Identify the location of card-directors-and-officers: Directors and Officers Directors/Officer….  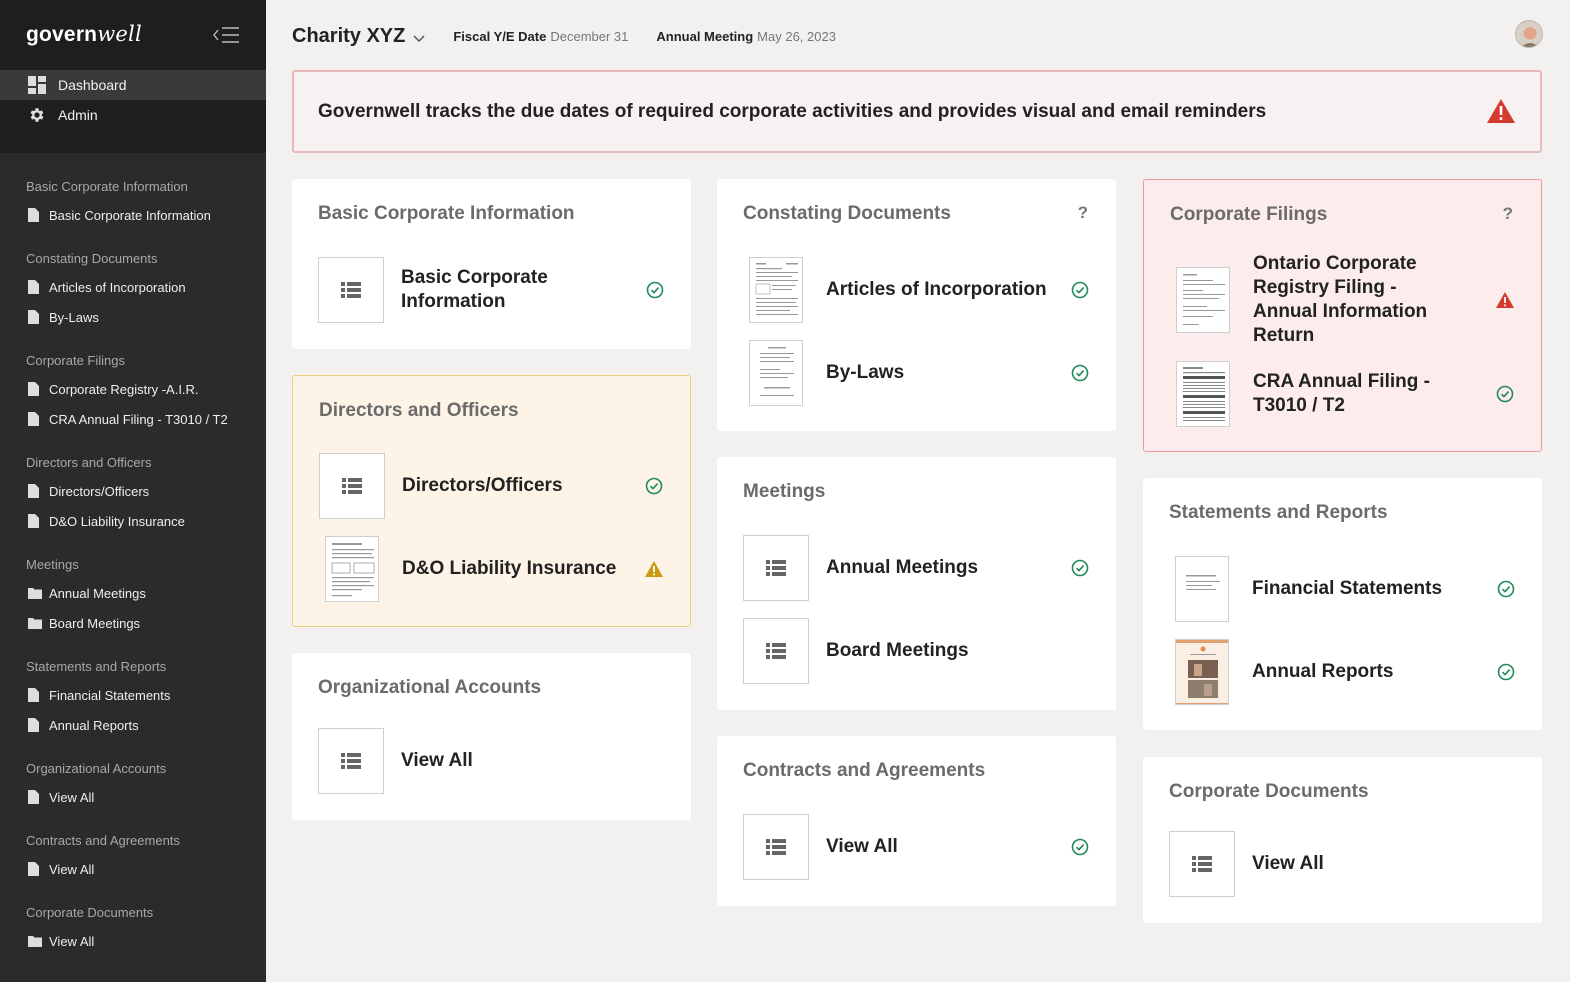
(491, 501).